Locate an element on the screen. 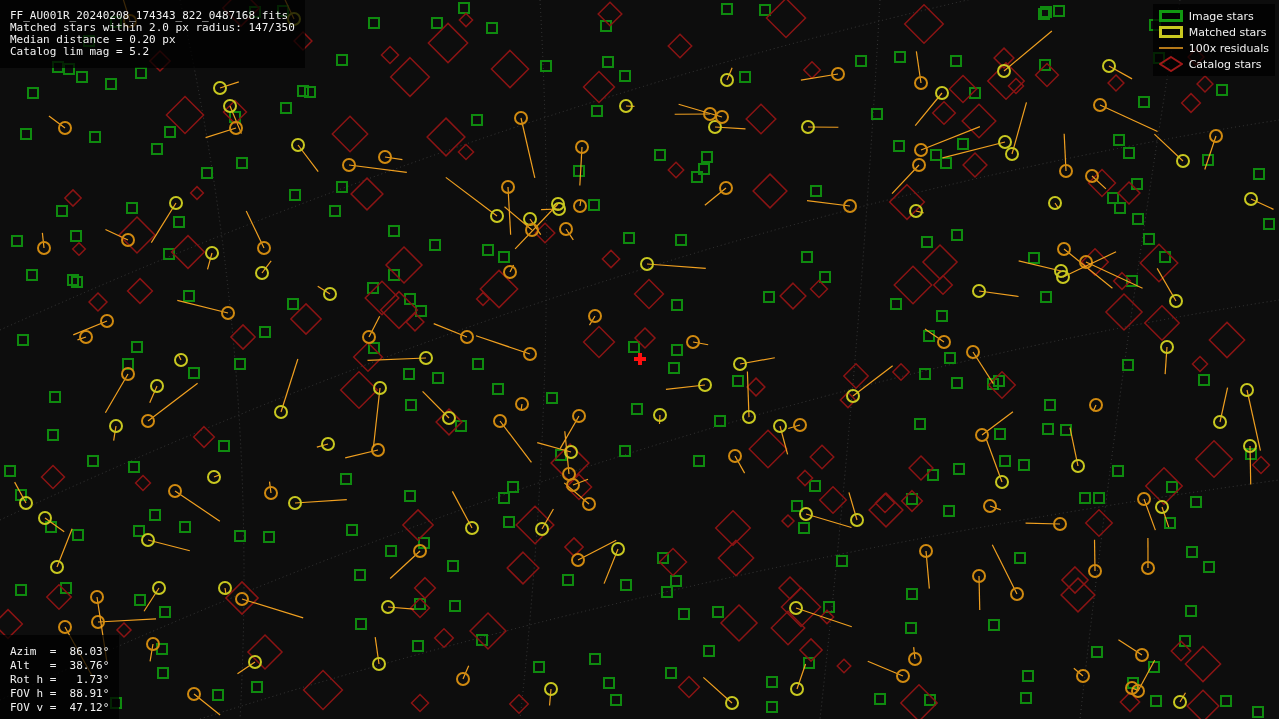 The width and height of the screenshot is (1279, 719). info-text: Median distance = 0.20 px is located at coordinates (93, 40).